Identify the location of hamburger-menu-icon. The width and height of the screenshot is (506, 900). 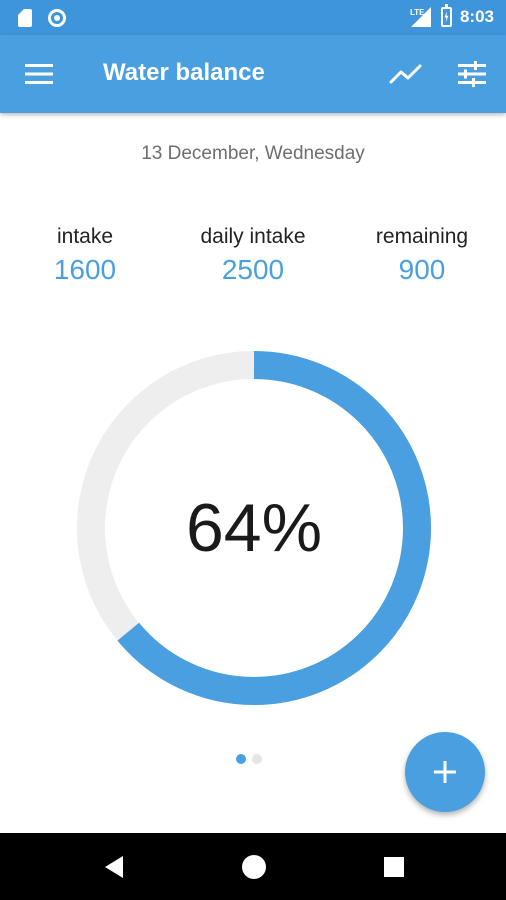
(39, 74).